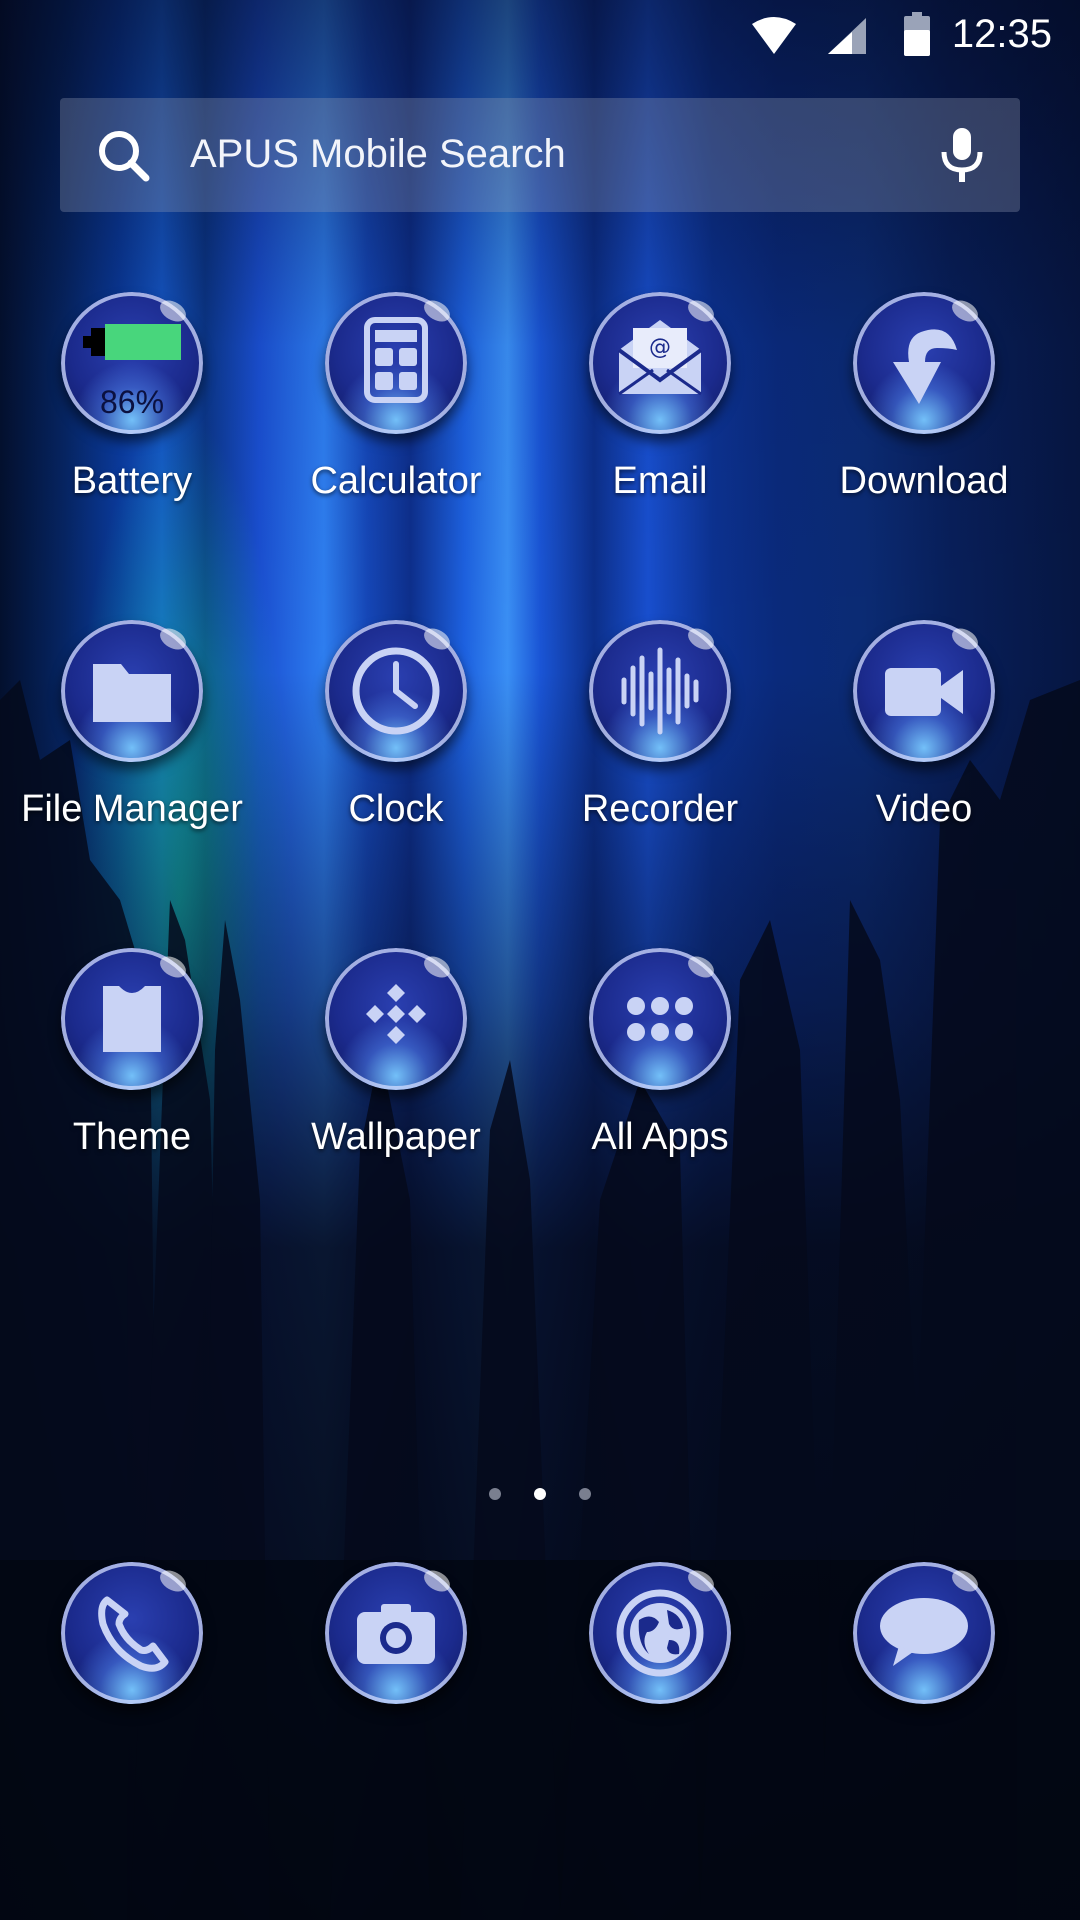 The height and width of the screenshot is (1920, 1080). Describe the element at coordinates (132, 481) in the screenshot. I see `app-label: Battery` at that location.